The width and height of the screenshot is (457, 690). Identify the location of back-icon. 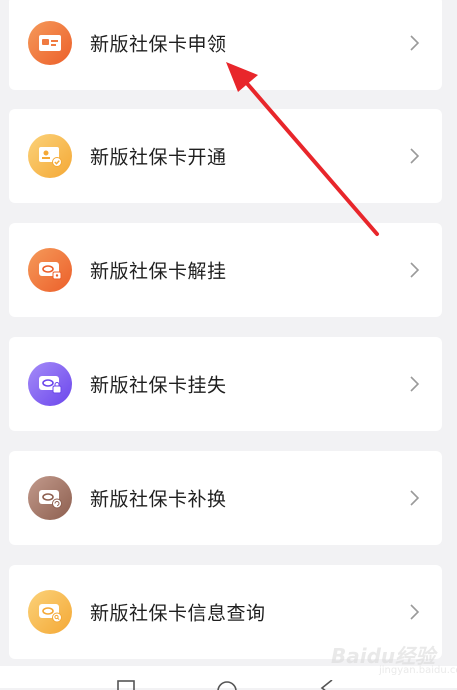
(327, 685).